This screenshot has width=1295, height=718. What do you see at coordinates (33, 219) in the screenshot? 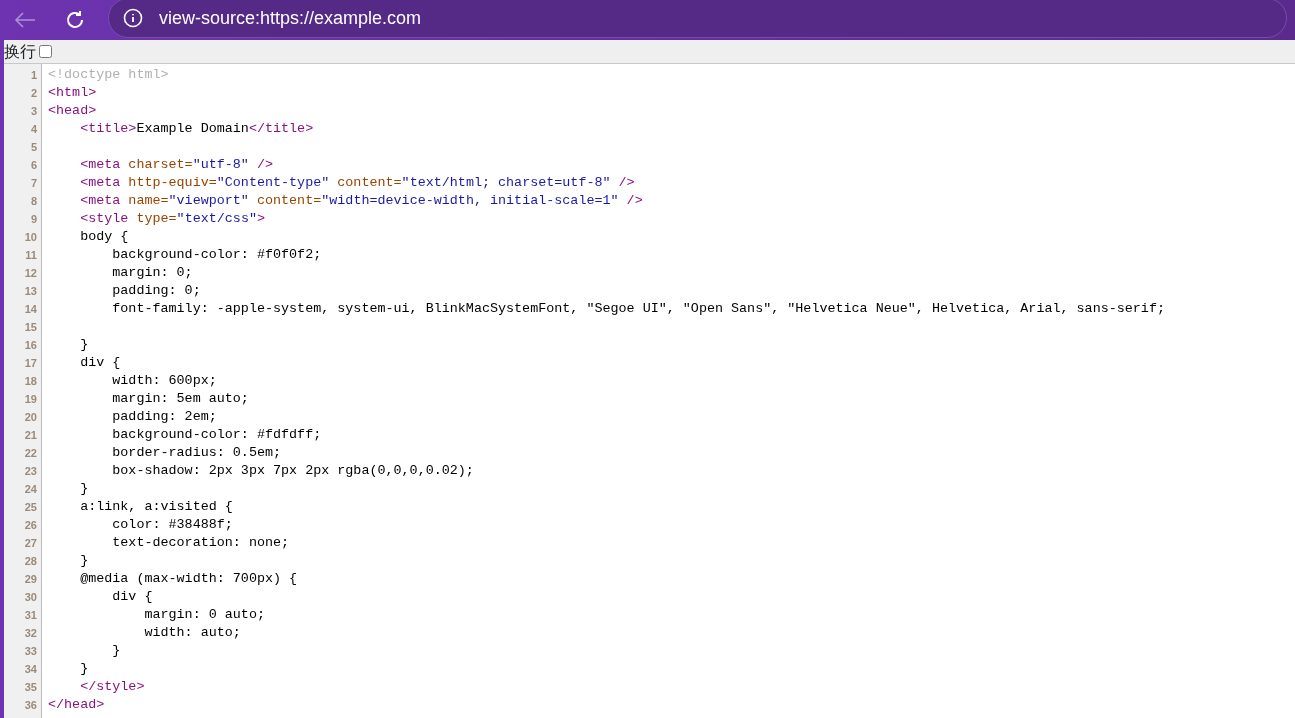
I see `line-number: 9` at bounding box center [33, 219].